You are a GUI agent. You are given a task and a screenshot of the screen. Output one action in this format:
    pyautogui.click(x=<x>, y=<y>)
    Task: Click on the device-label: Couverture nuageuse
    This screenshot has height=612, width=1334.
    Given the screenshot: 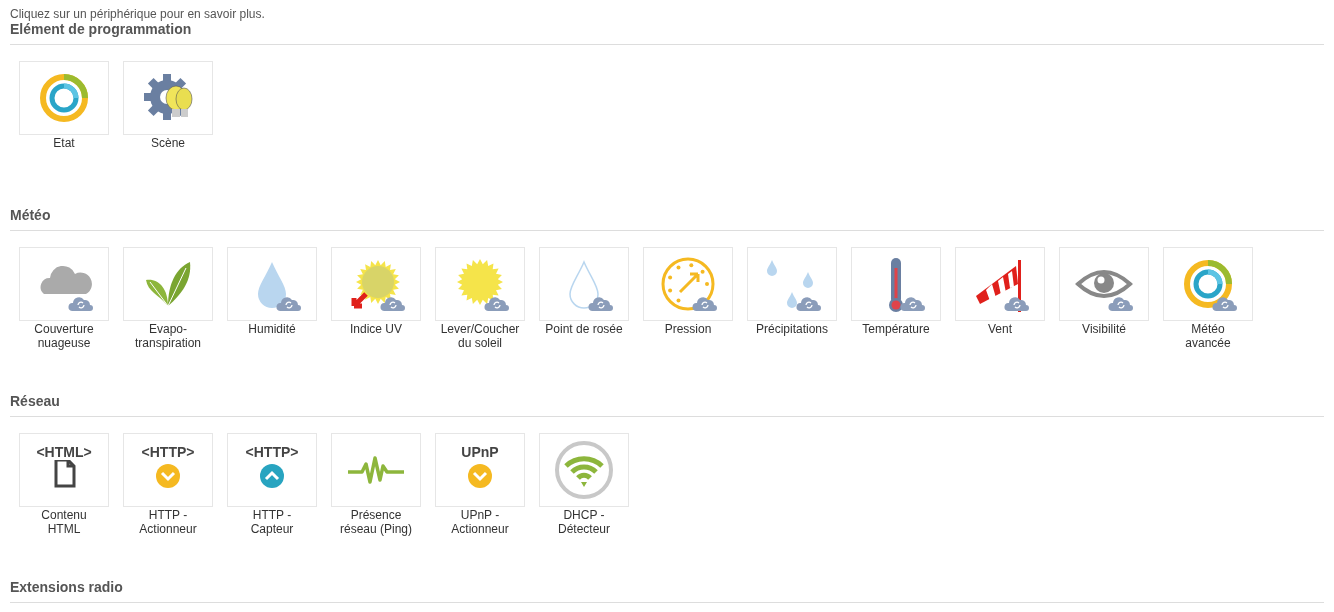 What is the action you would take?
    pyautogui.click(x=64, y=336)
    